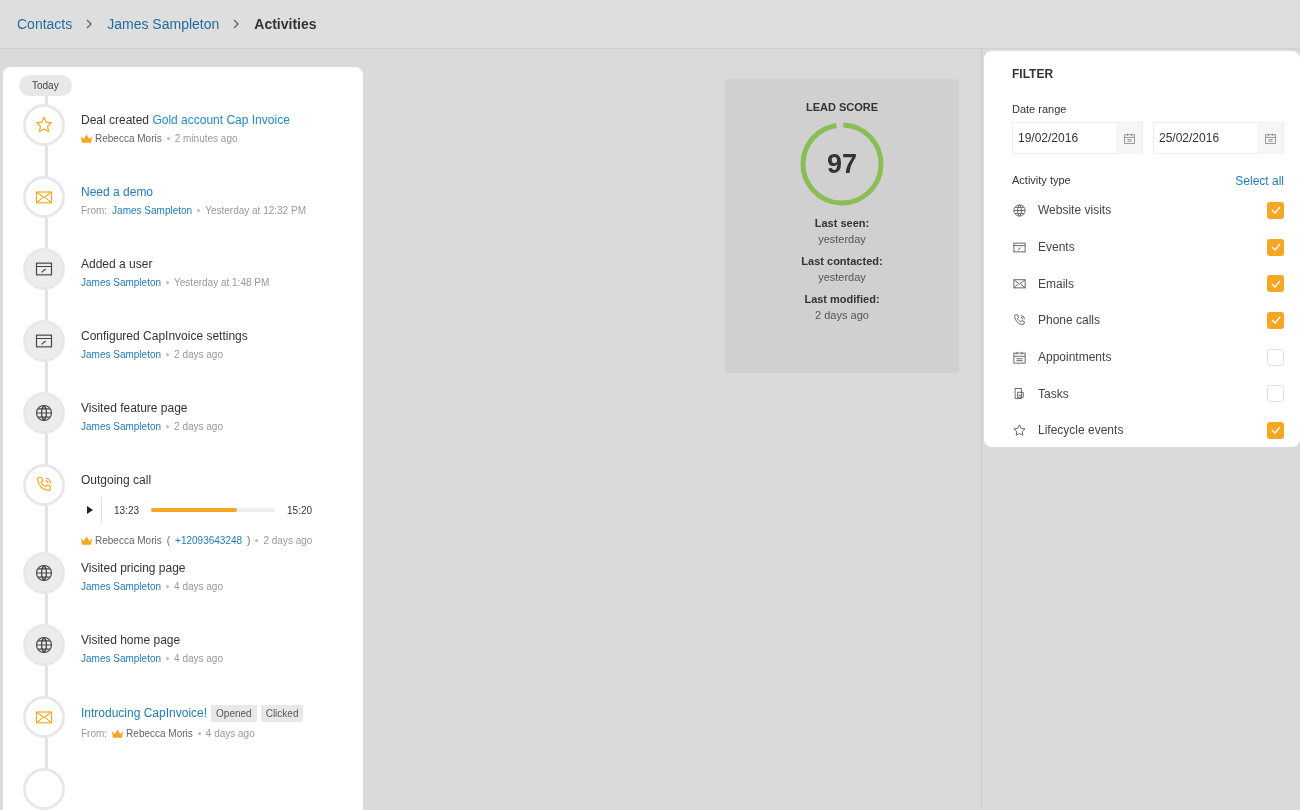  I want to click on activity-title: Visited feature page, so click(134, 408).